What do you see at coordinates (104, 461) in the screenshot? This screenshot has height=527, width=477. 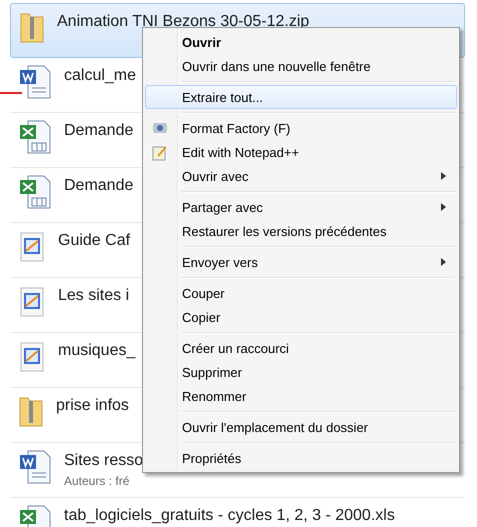 I see `file-name: Sites resso` at bounding box center [104, 461].